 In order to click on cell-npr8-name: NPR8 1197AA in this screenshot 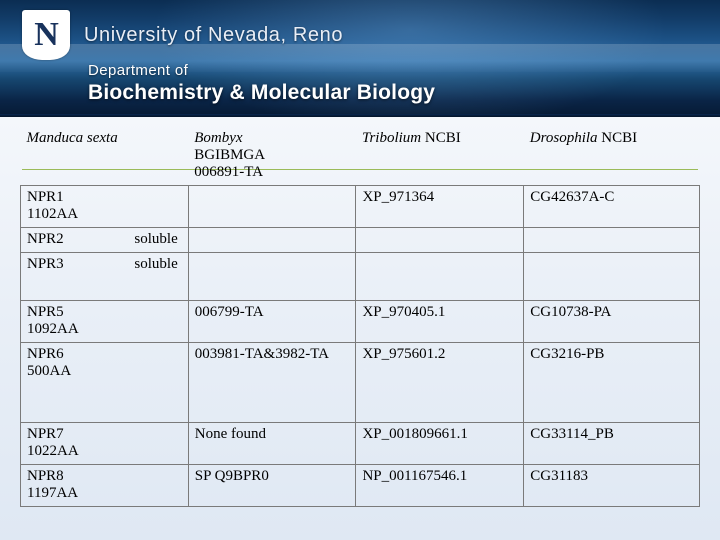, I will do `click(104, 485)`.